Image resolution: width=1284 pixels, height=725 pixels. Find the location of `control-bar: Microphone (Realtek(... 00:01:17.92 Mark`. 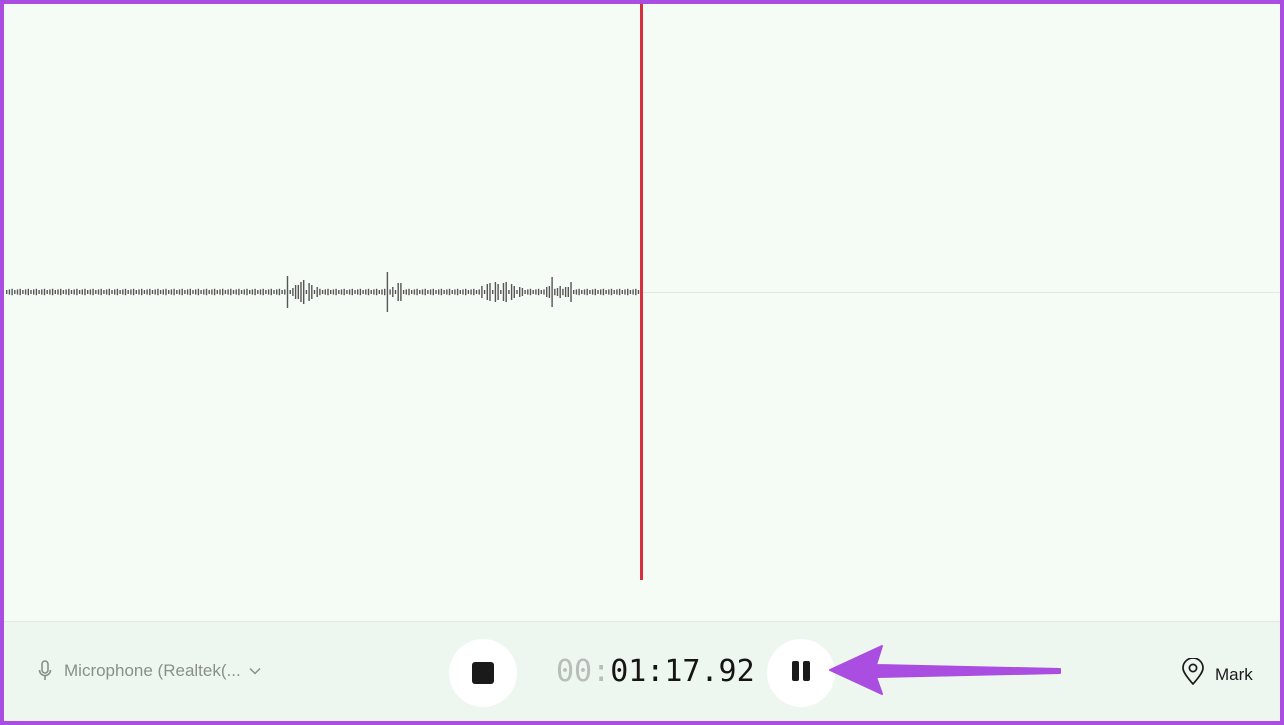

control-bar: Microphone (Realtek(... 00:01:17.92 Mark is located at coordinates (642, 671).